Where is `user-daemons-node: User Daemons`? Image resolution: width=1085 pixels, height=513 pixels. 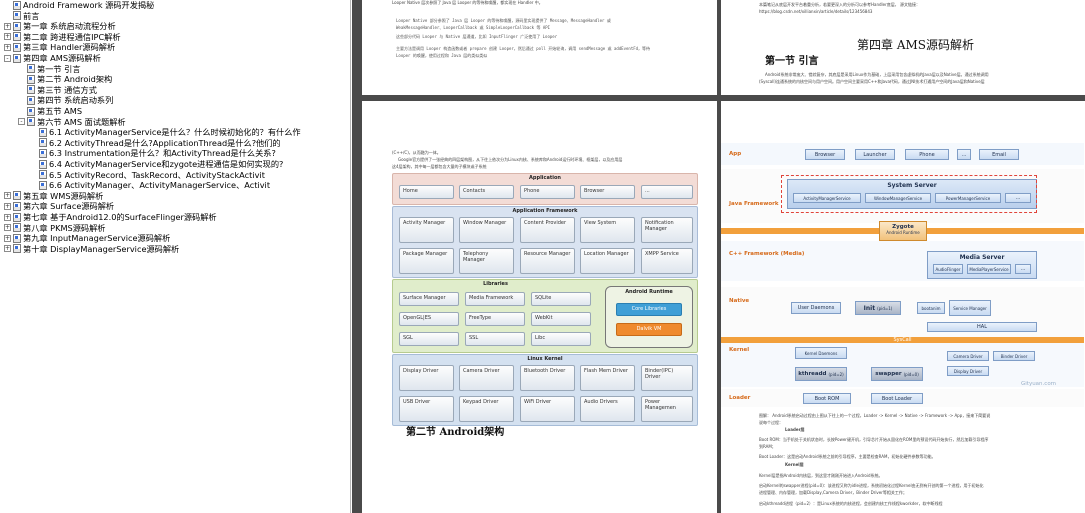
user-daemons-node: User Daemons is located at coordinates (816, 308).